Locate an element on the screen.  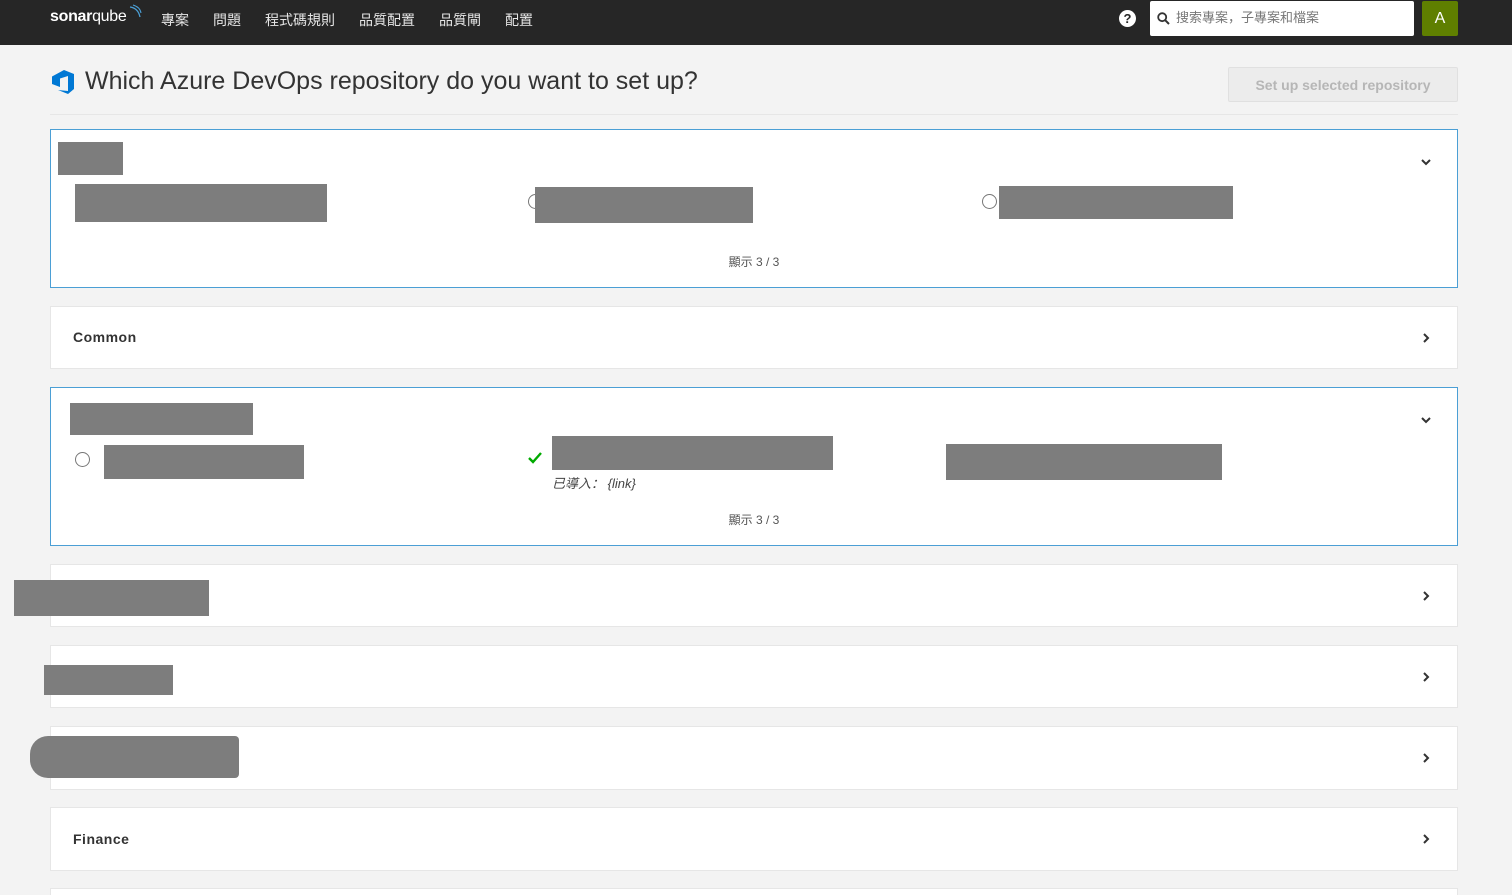
imported-label: 已導入： {link} is located at coordinates (594, 483).